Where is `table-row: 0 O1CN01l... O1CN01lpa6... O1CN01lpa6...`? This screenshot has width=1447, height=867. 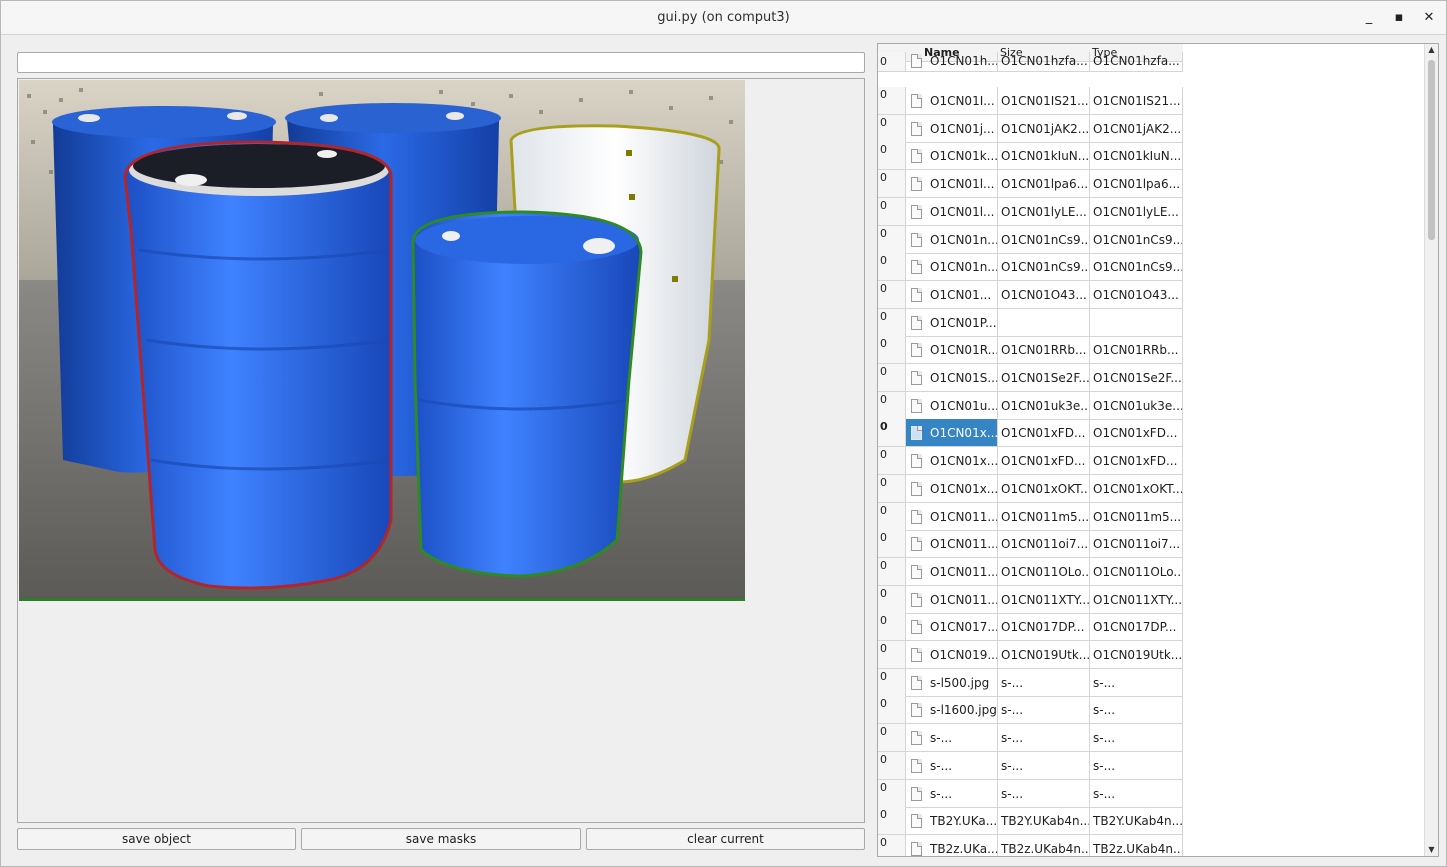
table-row: 0 O1CN01l... O1CN01lpa6... O1CN01lpa6... is located at coordinates (1030, 184).